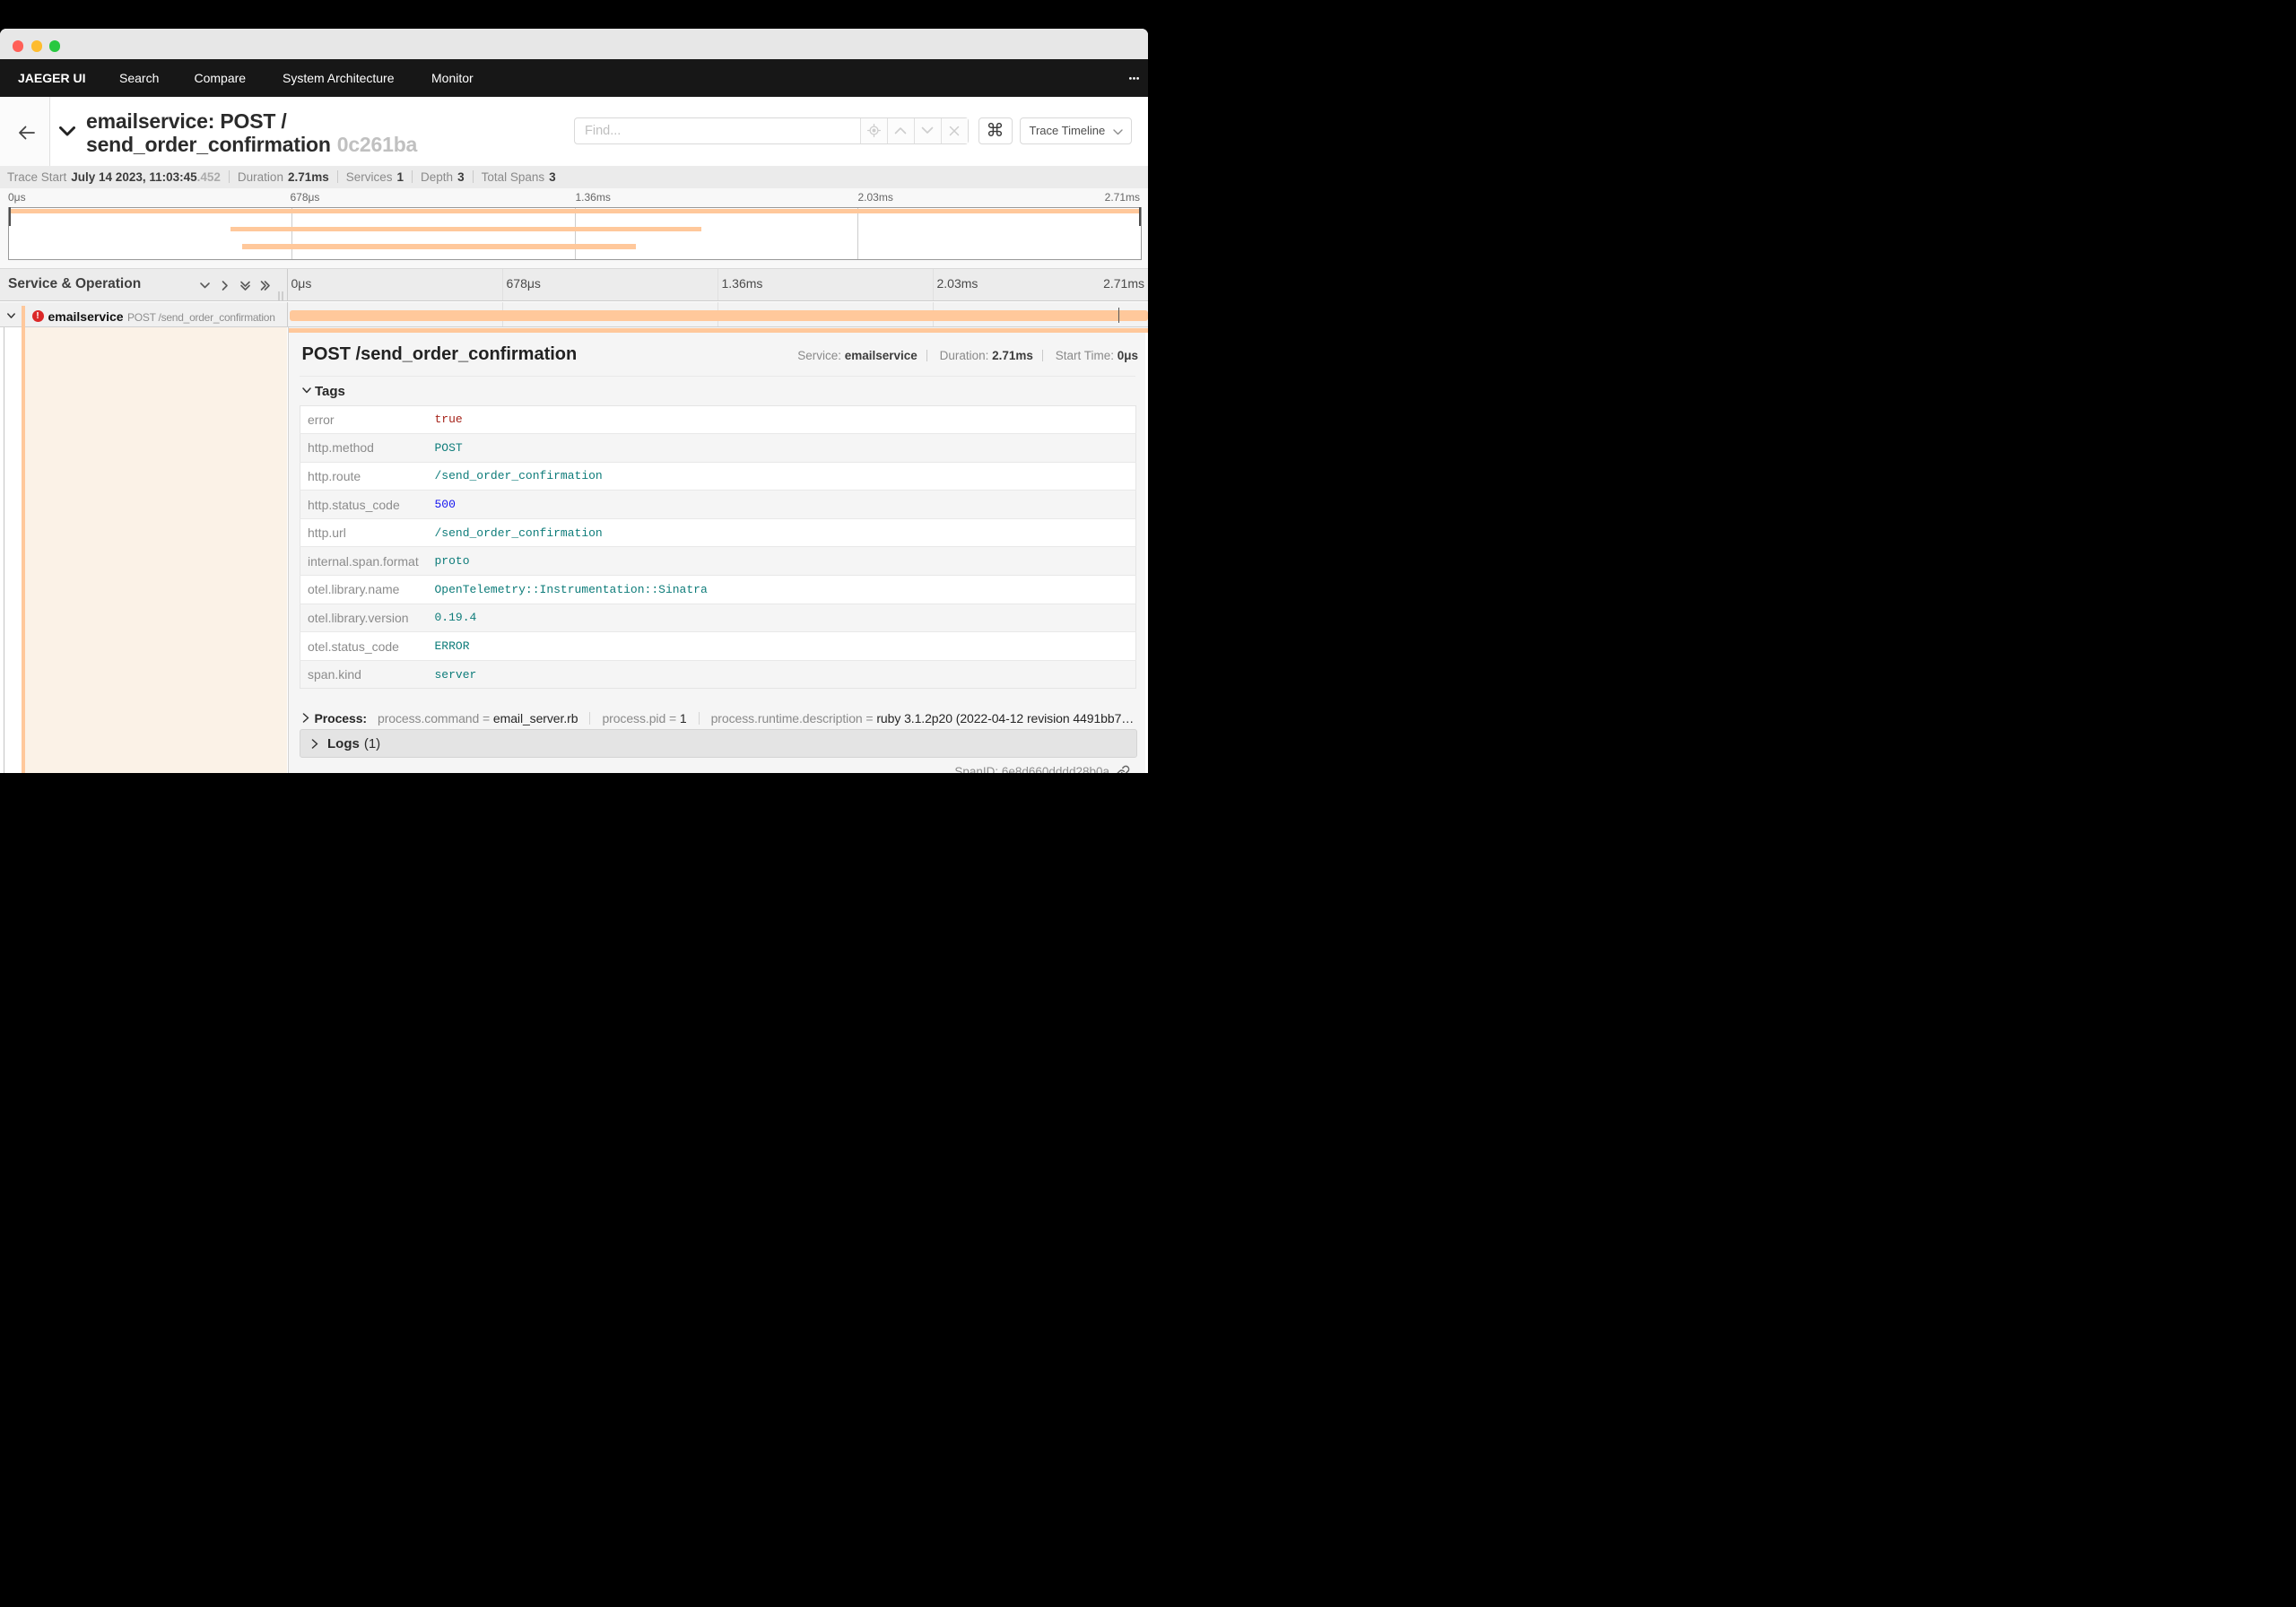 Image resolution: width=2296 pixels, height=1607 pixels. What do you see at coordinates (221, 78) in the screenshot?
I see `nav-item-compare: Compare` at bounding box center [221, 78].